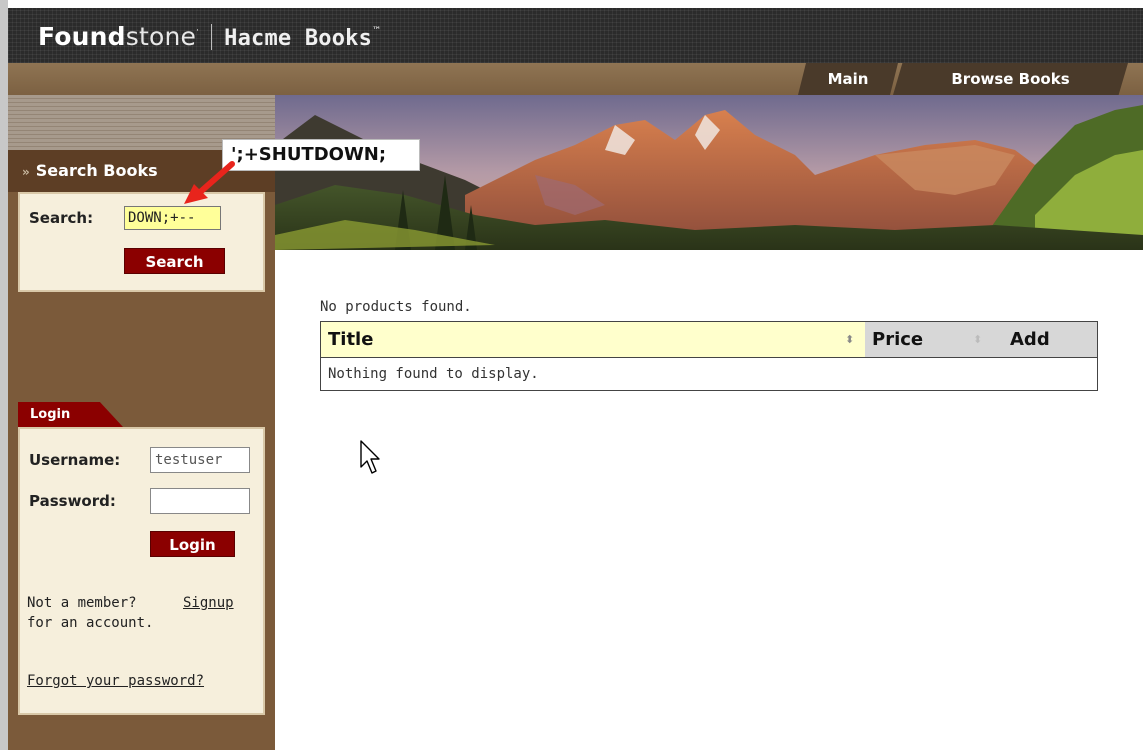  Describe the element at coordinates (209, 182) in the screenshot. I see `red-arrow-icon` at that location.